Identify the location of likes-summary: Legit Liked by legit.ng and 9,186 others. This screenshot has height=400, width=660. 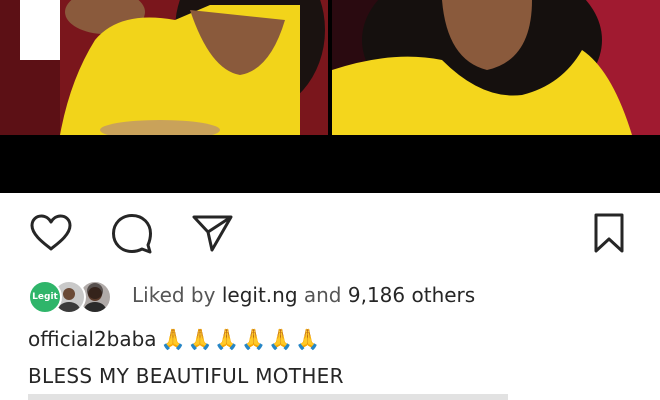
(338, 298).